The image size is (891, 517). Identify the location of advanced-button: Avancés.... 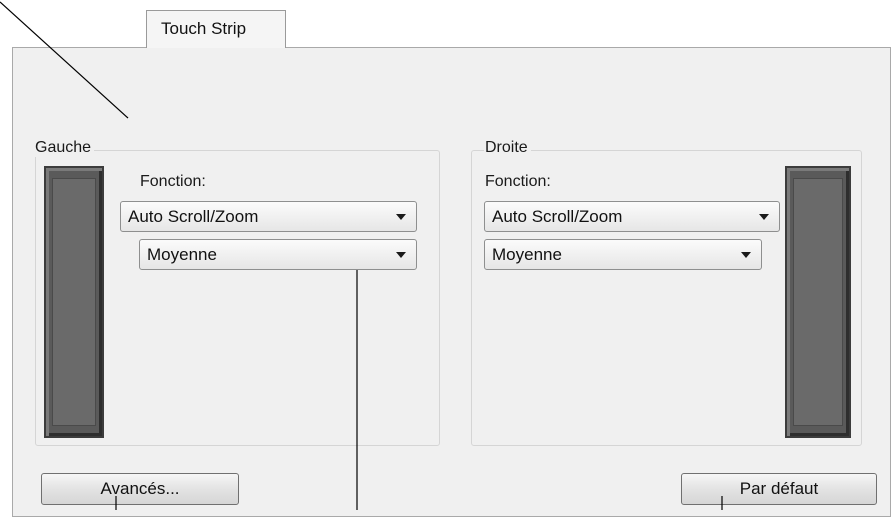
(140, 489).